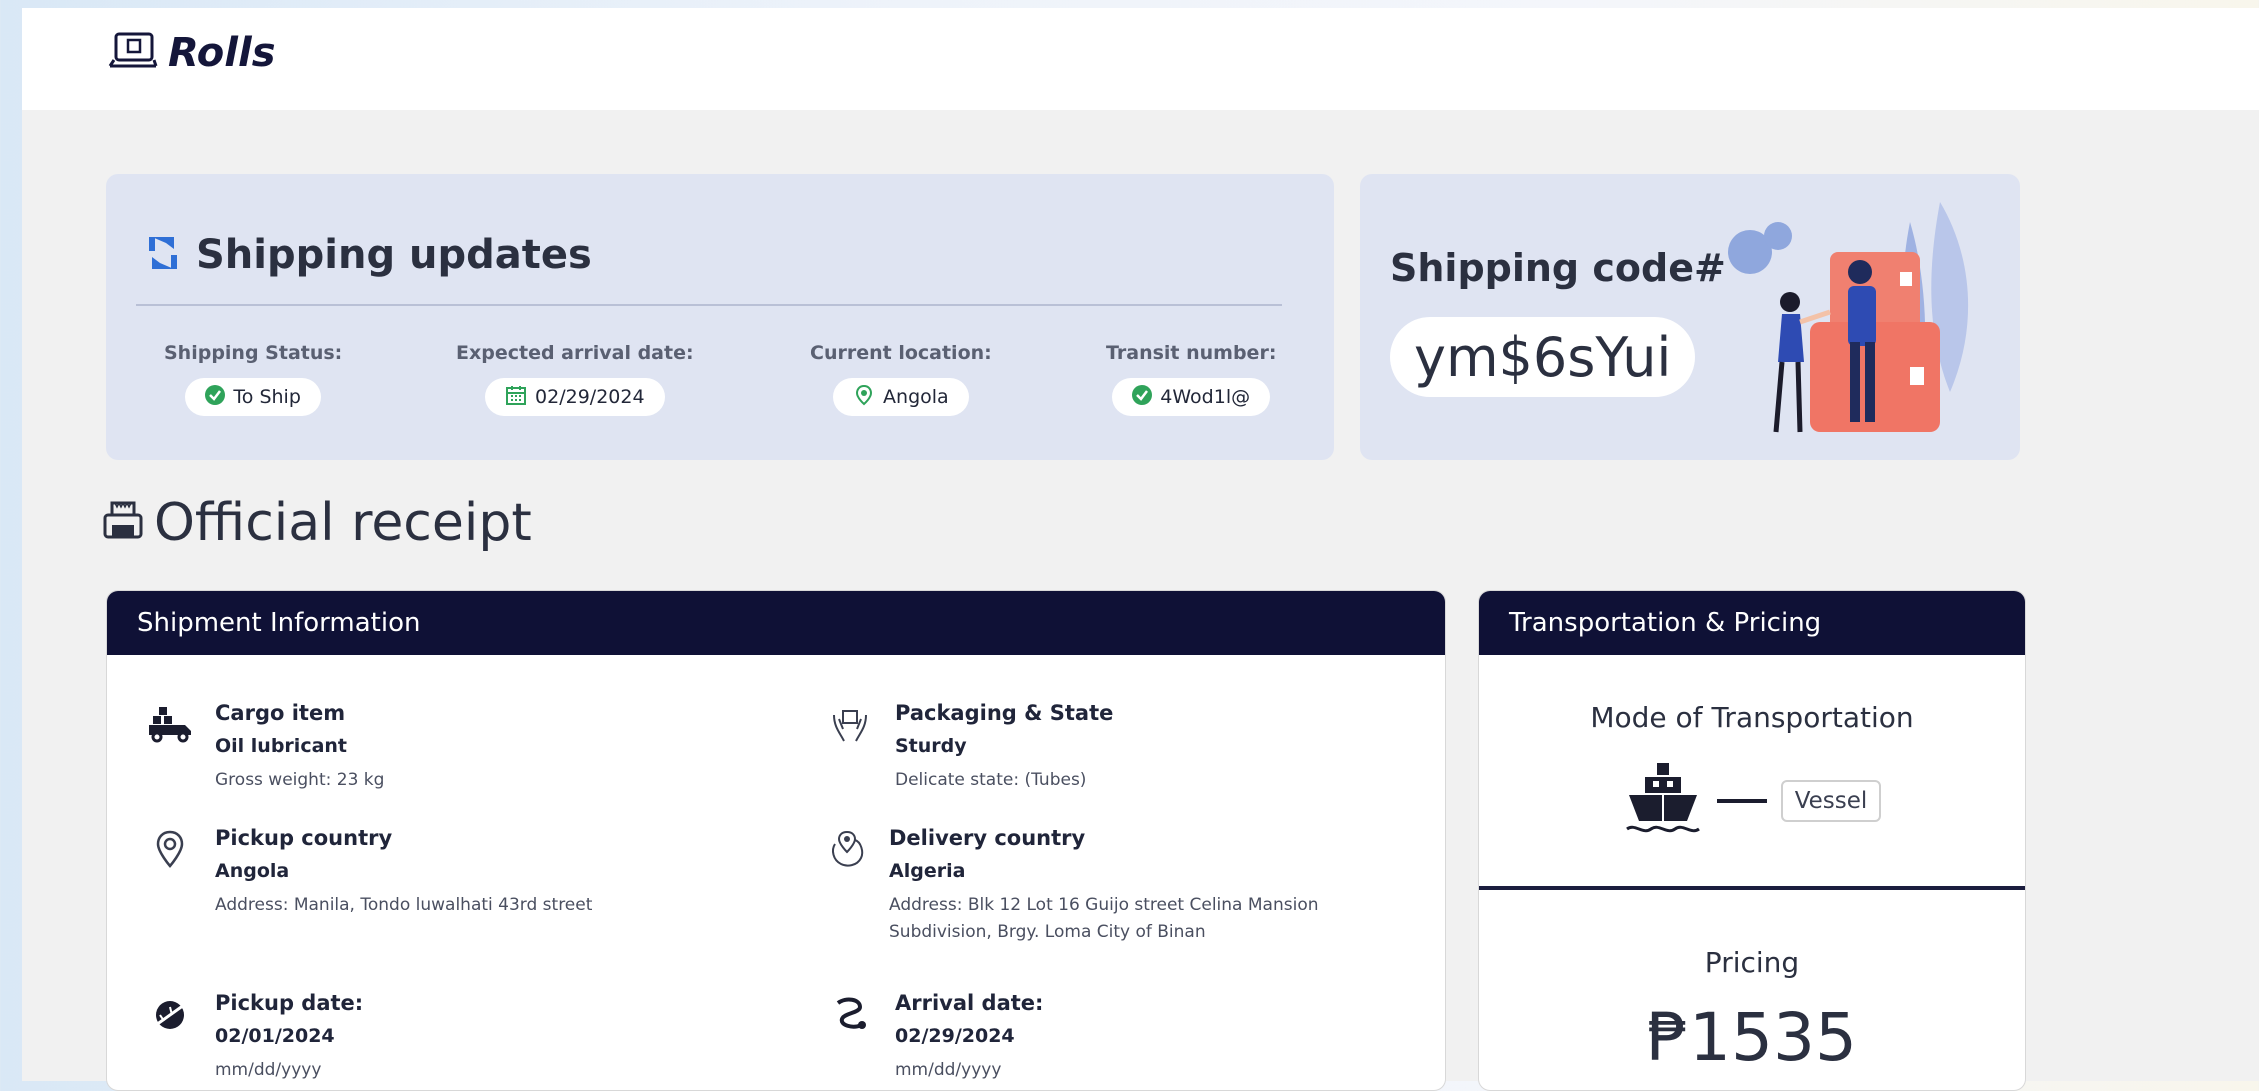 The image size is (2259, 1091). Describe the element at coordinates (916, 397) in the screenshot. I see `stat-value: Angola` at that location.